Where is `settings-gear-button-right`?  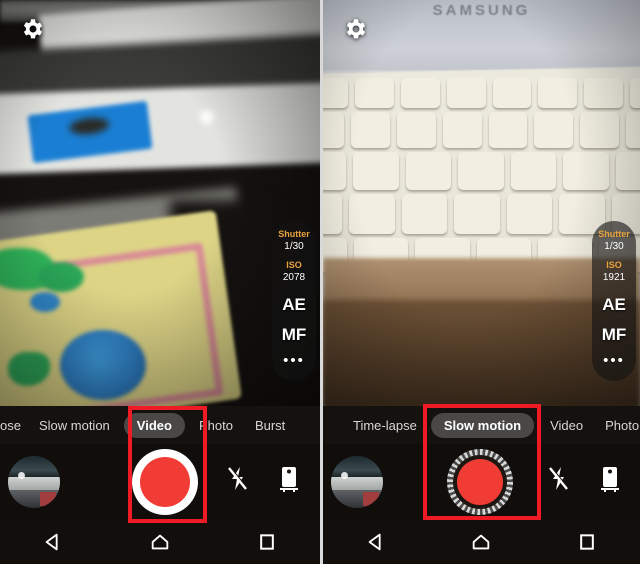 settings-gear-button-right is located at coordinates (356, 29).